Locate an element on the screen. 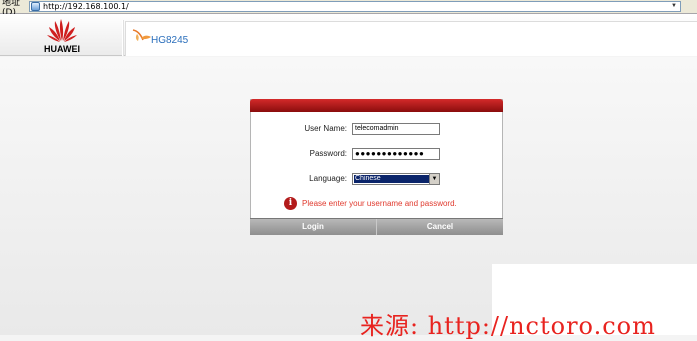 The image size is (697, 341). huawei-petals-icon is located at coordinates (62, 30).